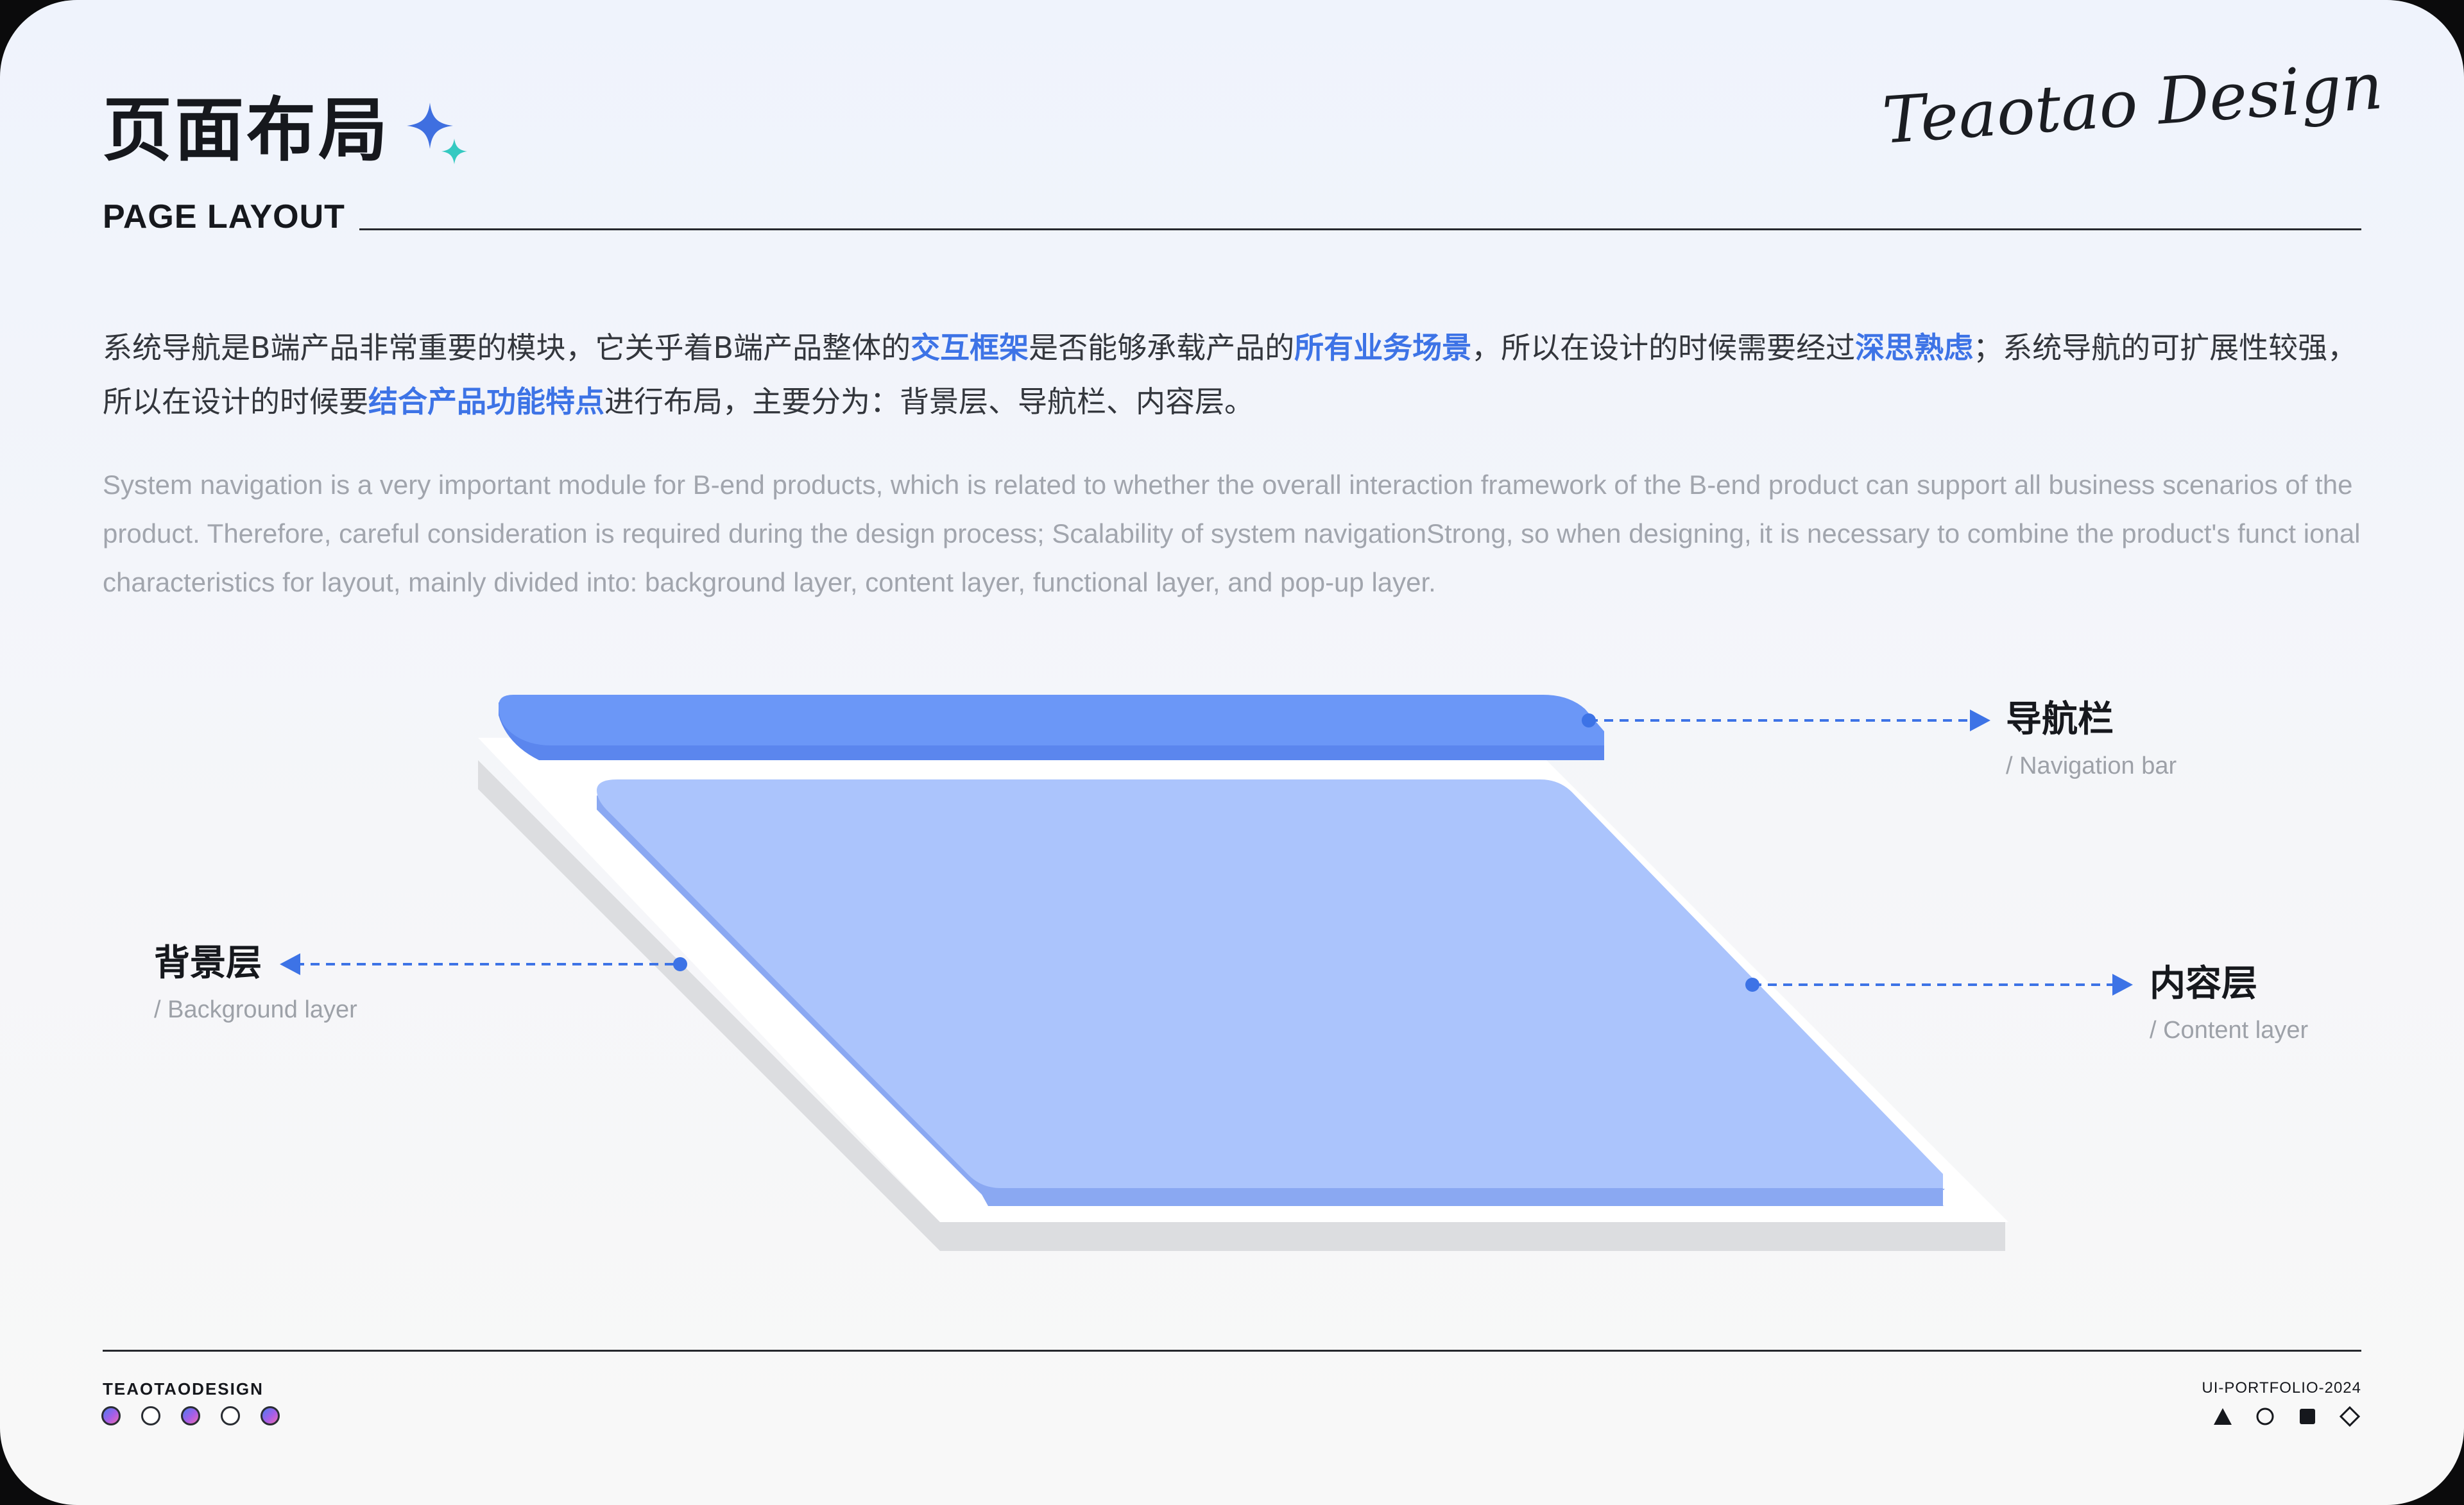 This screenshot has height=1505, width=2464. I want to click on callout-title-content: 内容层, so click(2204, 984).